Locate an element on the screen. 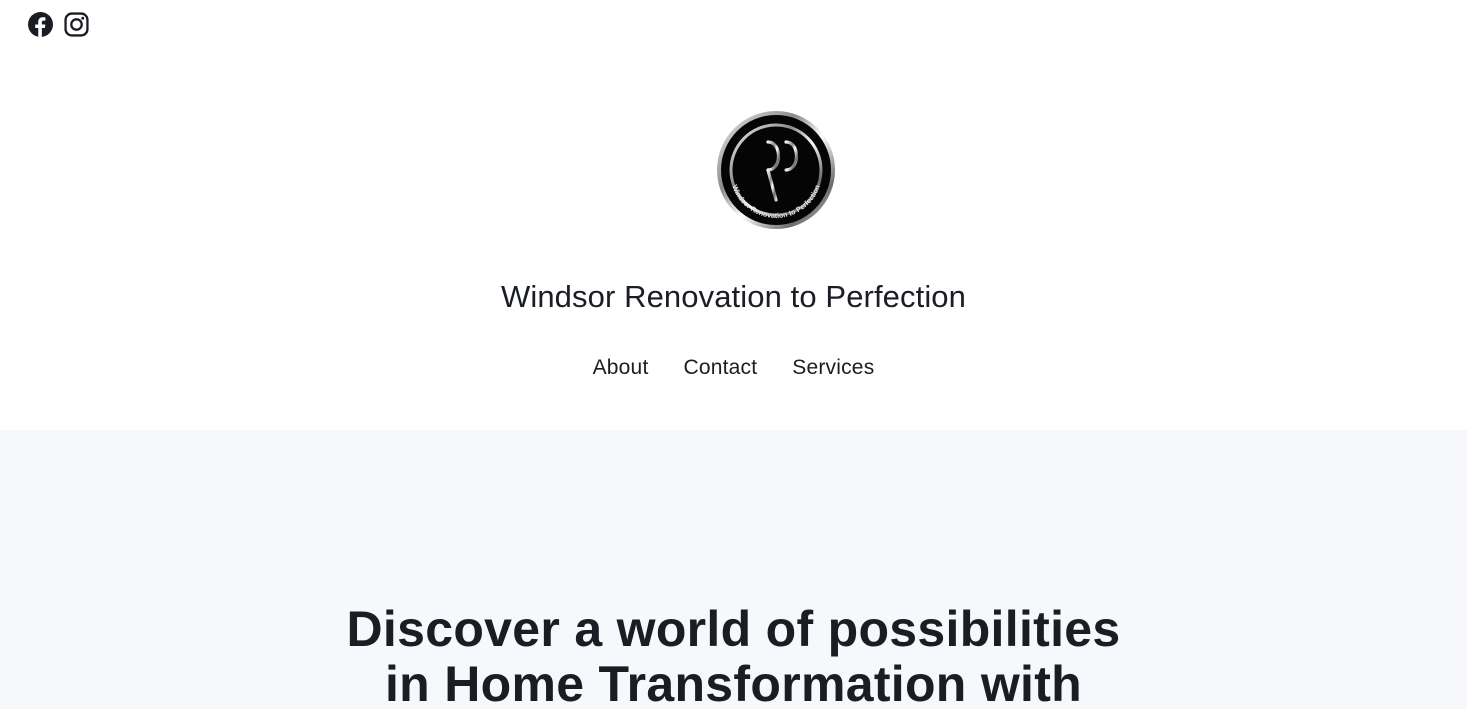  site-title: Windsor Renovation to Perfection is located at coordinates (733, 297).